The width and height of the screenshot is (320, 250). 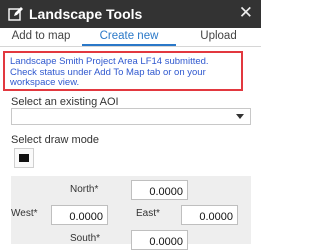 I want to click on rectangle-draw-icon, so click(x=24, y=158).